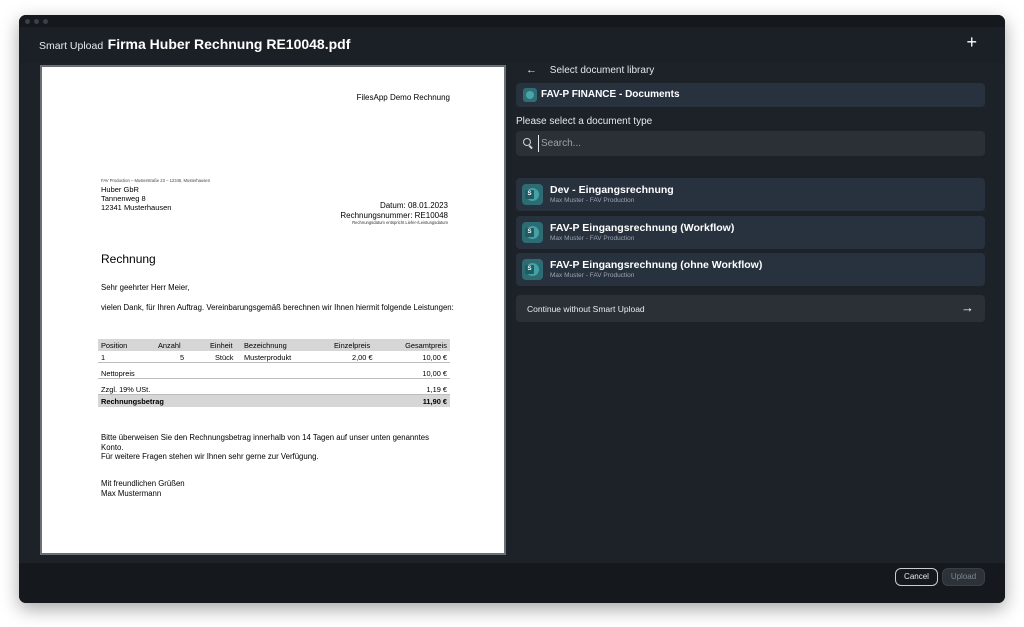 The image size is (1024, 627). Describe the element at coordinates (274, 389) in the screenshot. I see `tax-row: Zzgl. 19% USt. 1,19 €` at that location.